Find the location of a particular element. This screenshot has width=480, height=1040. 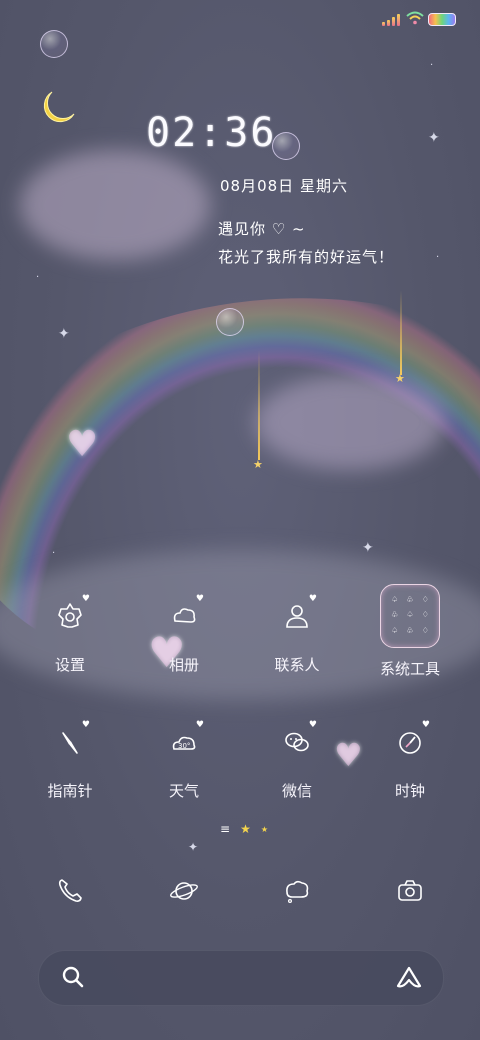

dock-camera is located at coordinates (410, 890).